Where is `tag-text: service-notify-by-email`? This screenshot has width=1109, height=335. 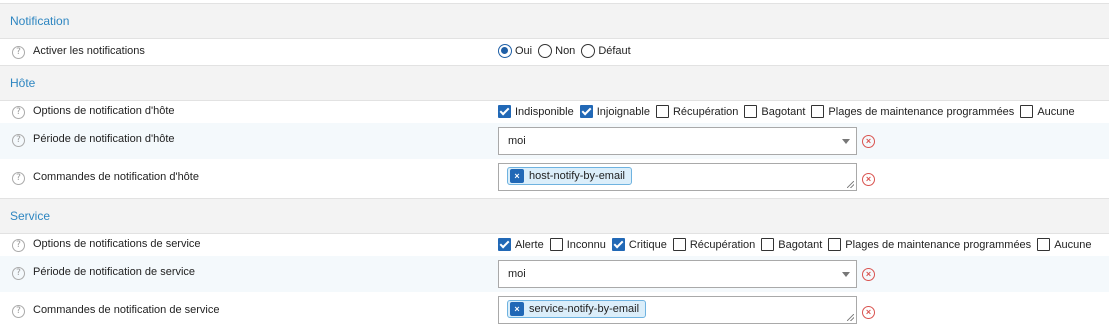
tag-text: service-notify-by-email is located at coordinates (584, 309).